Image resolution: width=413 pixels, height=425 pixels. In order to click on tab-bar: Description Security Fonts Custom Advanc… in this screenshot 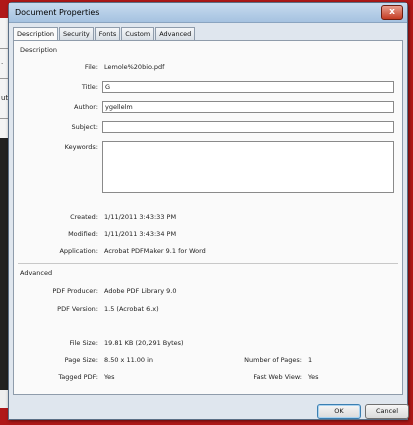, I will do `click(104, 34)`.